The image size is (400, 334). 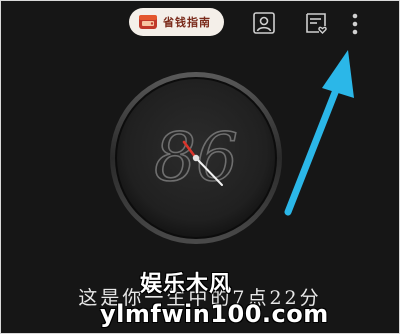 What do you see at coordinates (187, 22) in the screenshot?
I see `saver-guide-label: 省钱指南` at bounding box center [187, 22].